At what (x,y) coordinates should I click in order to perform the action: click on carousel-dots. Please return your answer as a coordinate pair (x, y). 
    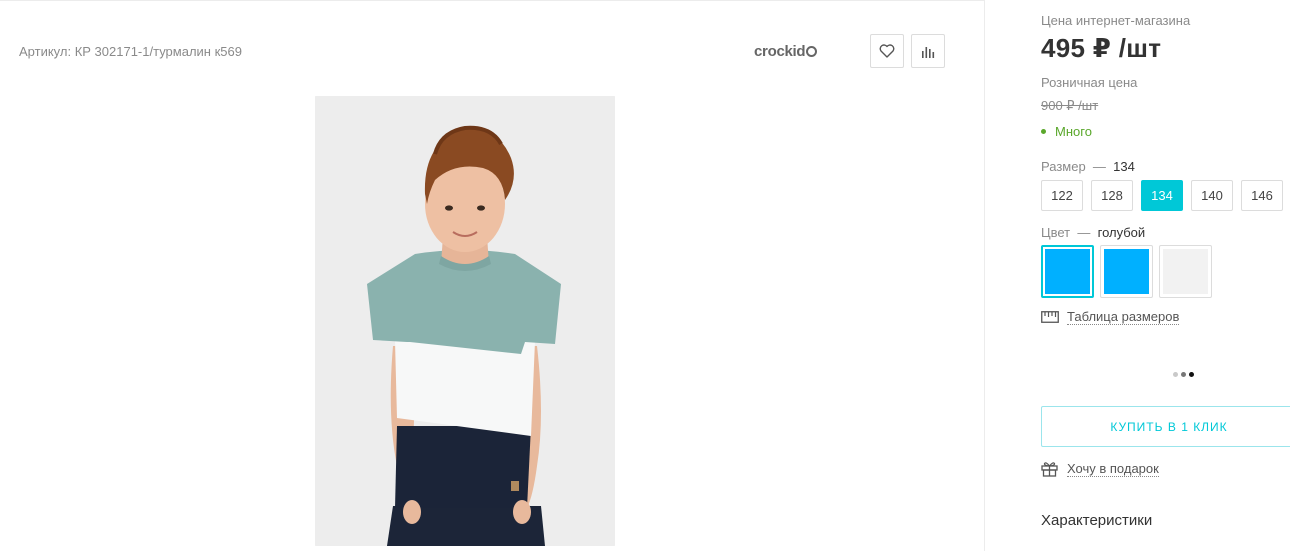
    Looking at the image, I should click on (1183, 374).